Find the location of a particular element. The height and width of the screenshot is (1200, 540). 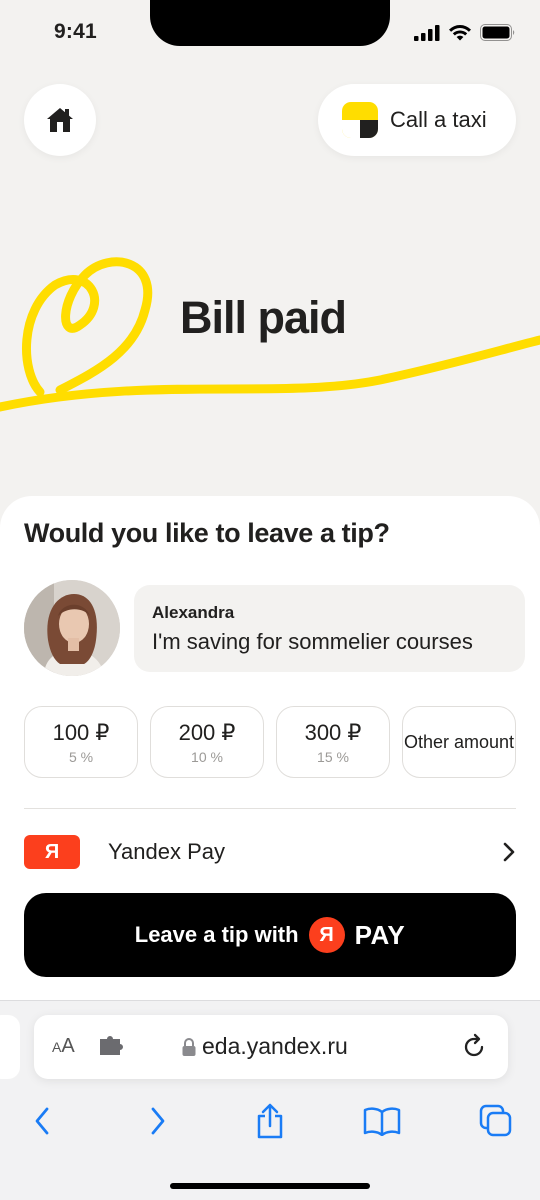

status-bar: 9:41 is located at coordinates (270, 35).